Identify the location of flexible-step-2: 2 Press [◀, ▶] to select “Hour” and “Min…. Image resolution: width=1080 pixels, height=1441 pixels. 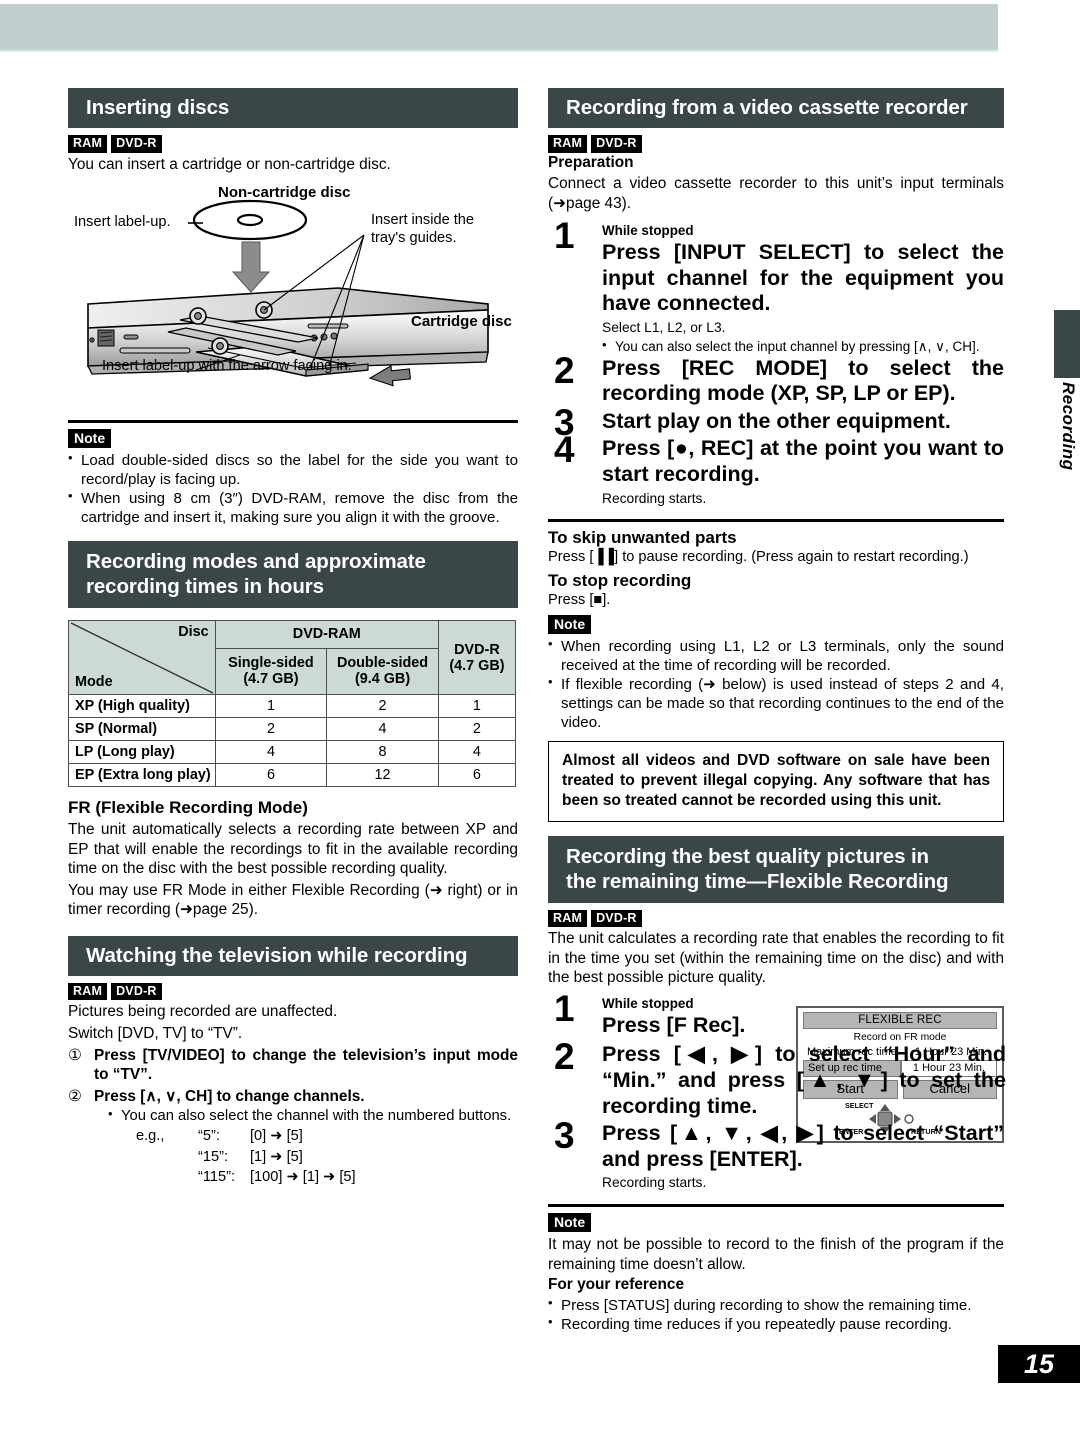
(777, 1078).